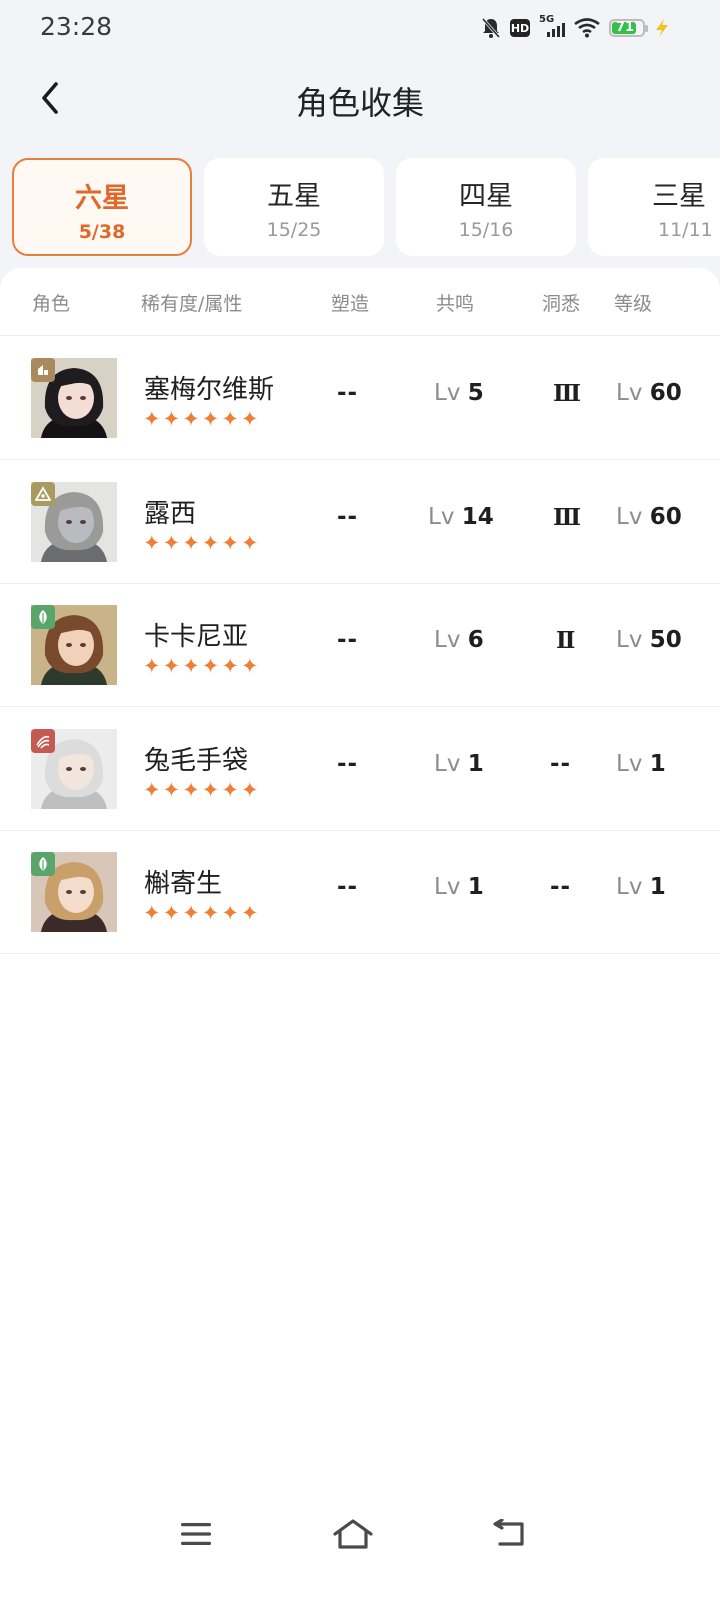 This screenshot has width=720, height=1600. Describe the element at coordinates (192, 304) in the screenshot. I see `header-rarity: 稀有度/属性` at that location.